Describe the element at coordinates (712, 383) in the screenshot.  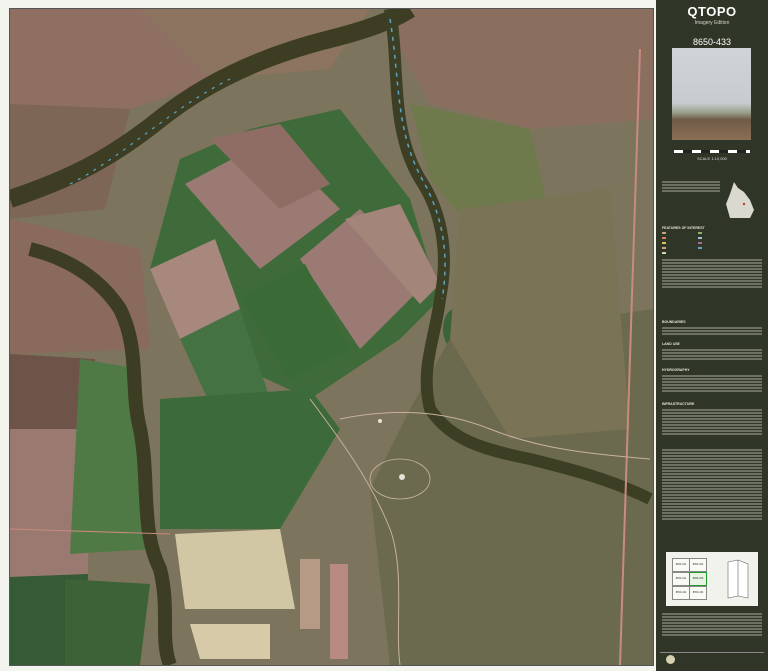
I see `legend-hydrography-list` at that location.